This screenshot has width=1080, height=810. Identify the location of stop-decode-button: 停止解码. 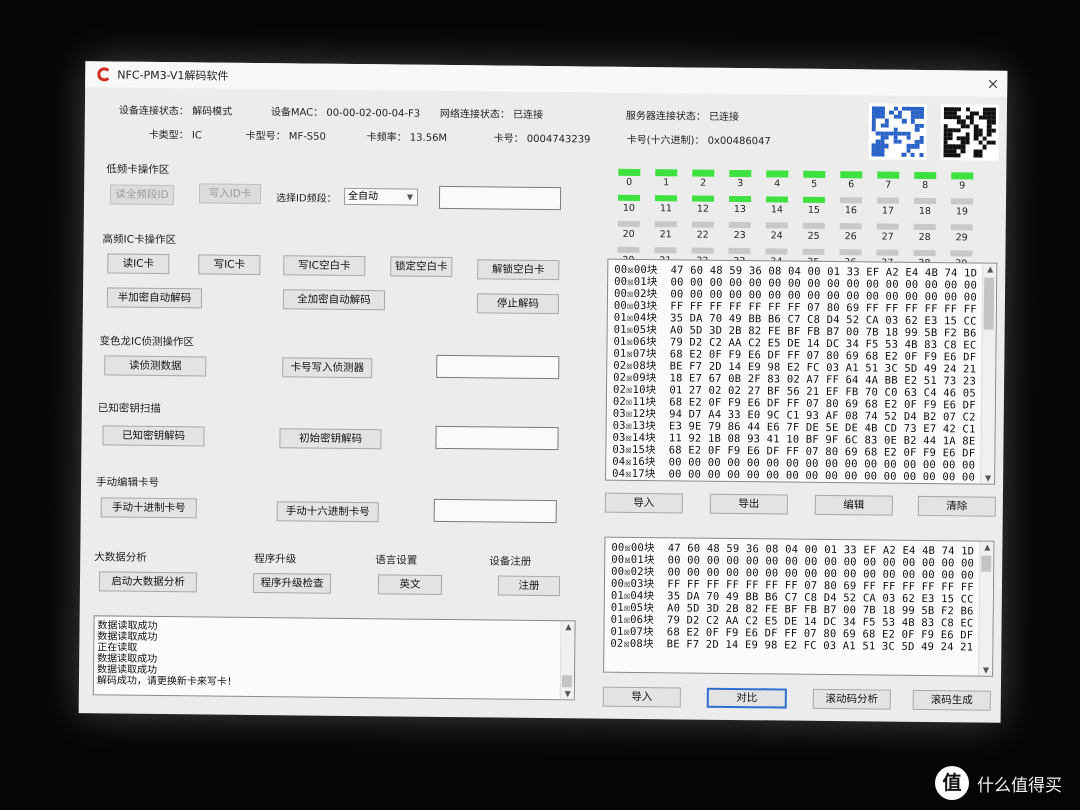
(518, 304).